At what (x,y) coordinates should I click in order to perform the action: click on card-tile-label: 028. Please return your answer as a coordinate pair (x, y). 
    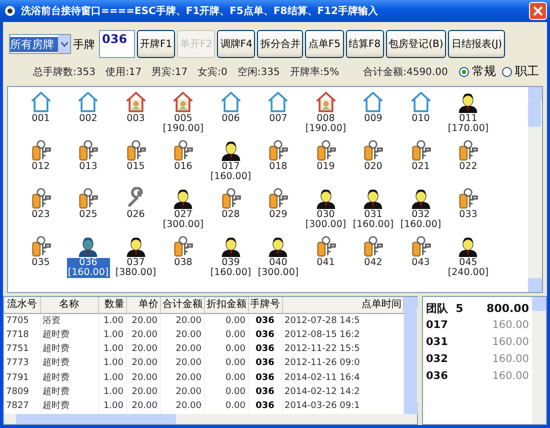
    Looking at the image, I should click on (230, 215).